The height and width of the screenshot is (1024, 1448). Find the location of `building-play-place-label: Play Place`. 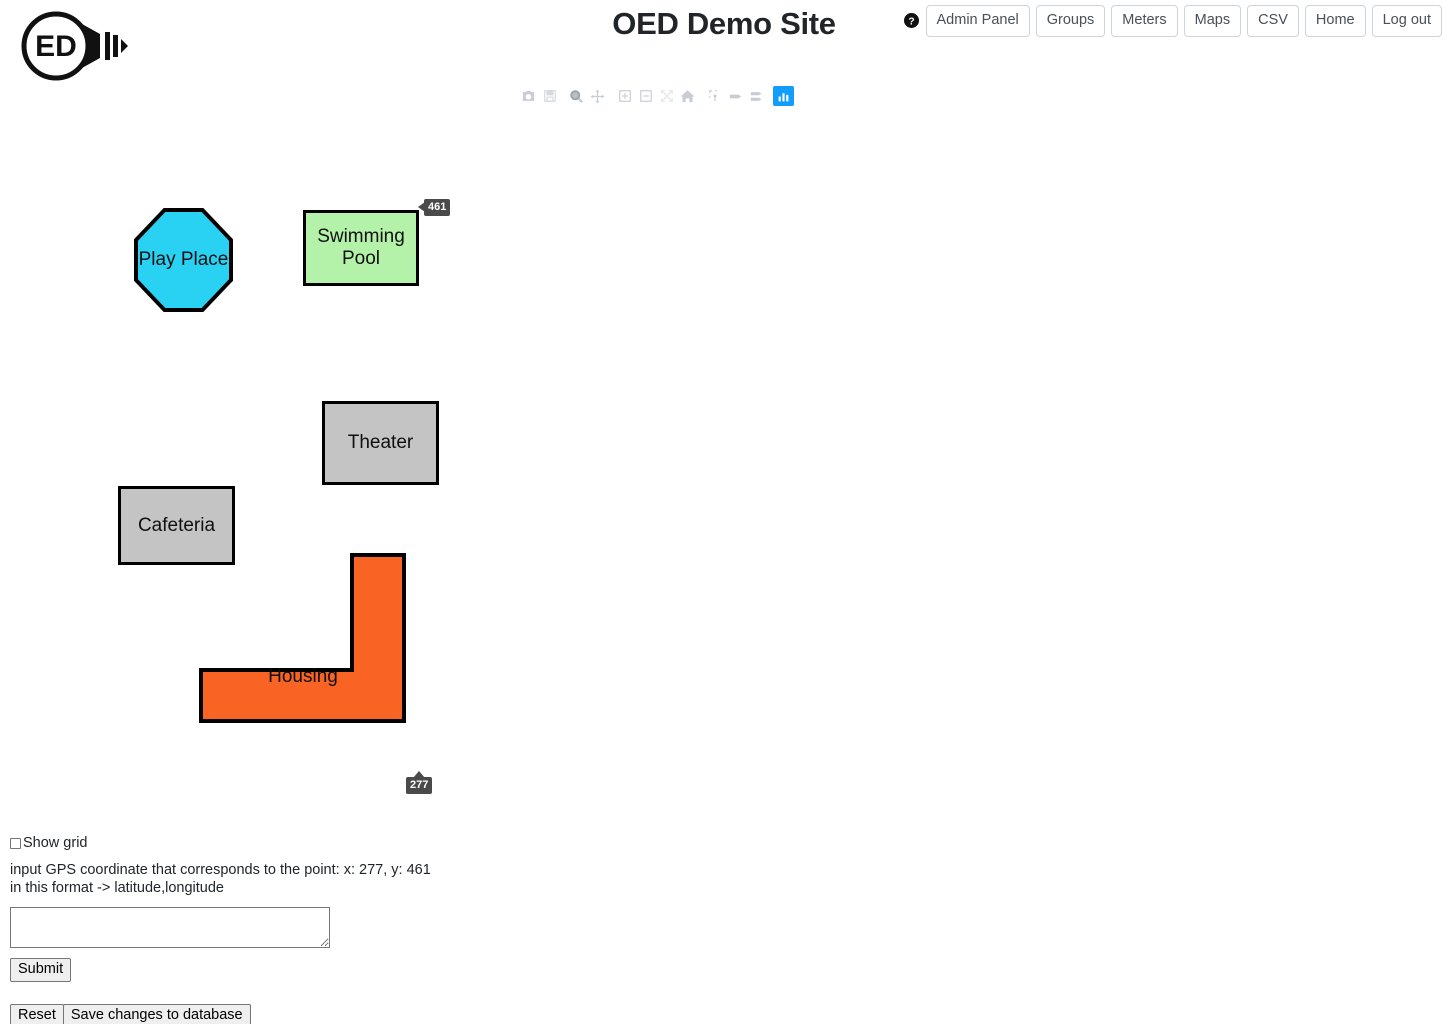

building-play-place-label: Play Place is located at coordinates (183, 259).